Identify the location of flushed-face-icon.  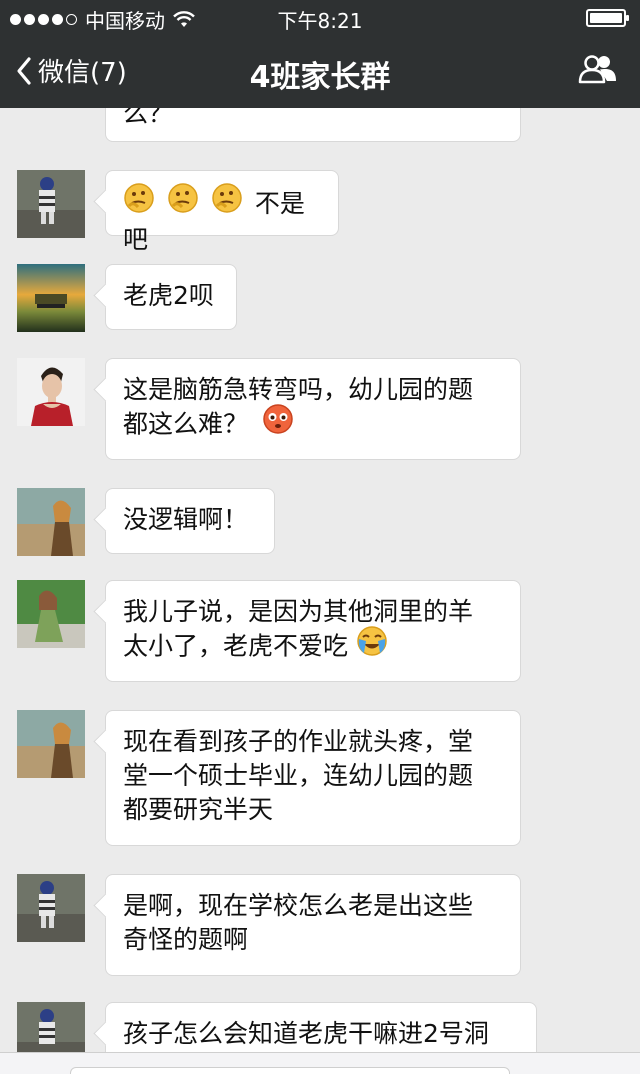
(278, 423).